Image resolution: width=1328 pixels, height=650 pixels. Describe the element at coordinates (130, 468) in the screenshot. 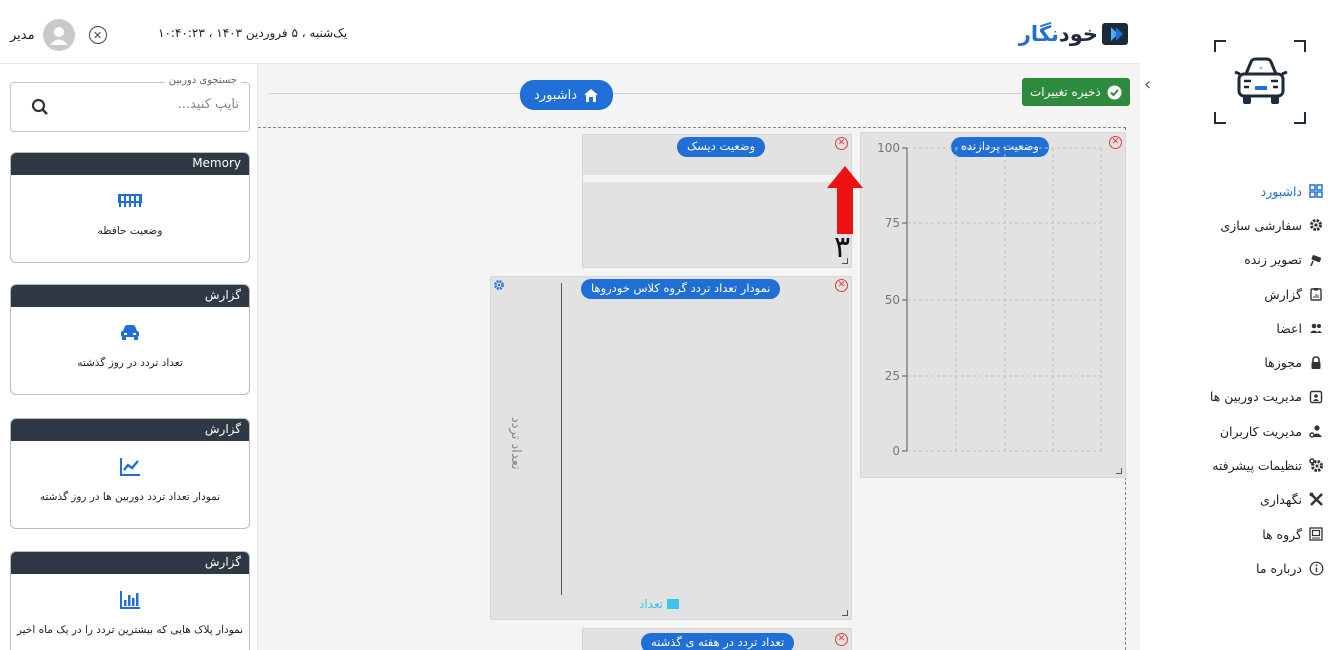

I see `line-chart-icon` at that location.